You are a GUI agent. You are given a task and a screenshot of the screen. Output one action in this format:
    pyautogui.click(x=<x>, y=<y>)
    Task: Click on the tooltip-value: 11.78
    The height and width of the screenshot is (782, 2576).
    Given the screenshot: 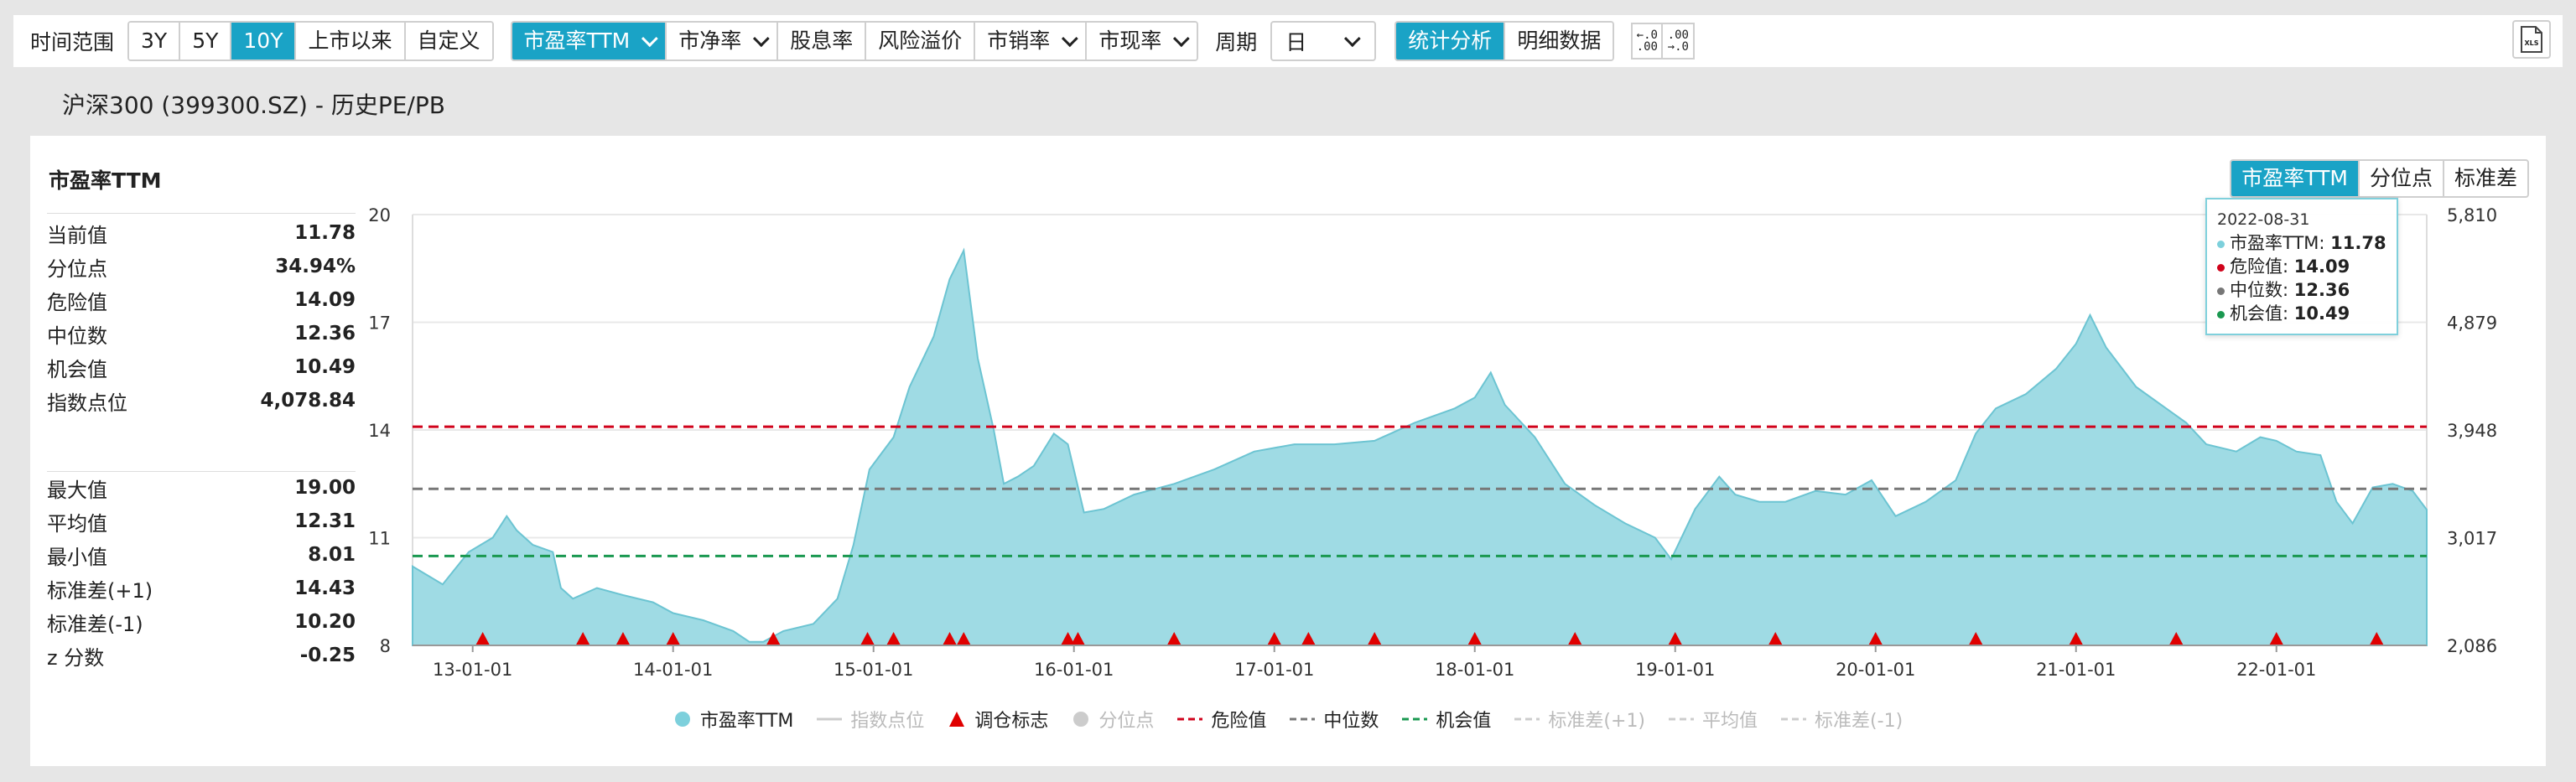 What is the action you would take?
    pyautogui.click(x=2358, y=243)
    